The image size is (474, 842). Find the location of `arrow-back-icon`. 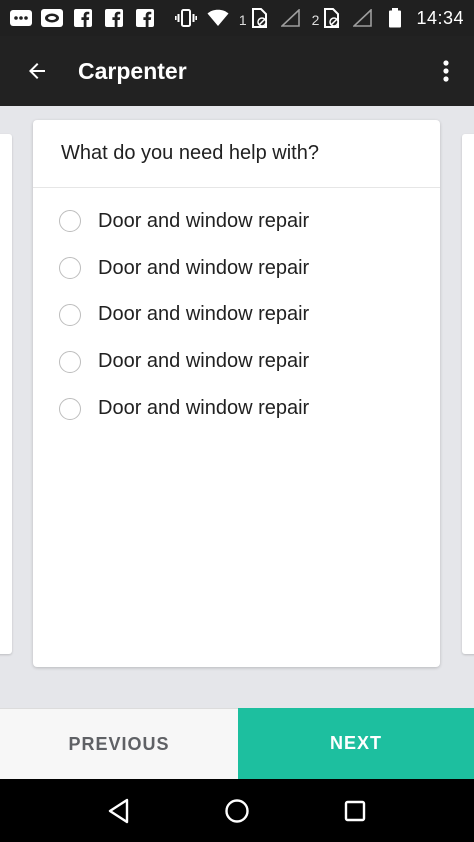

arrow-back-icon is located at coordinates (37, 71).